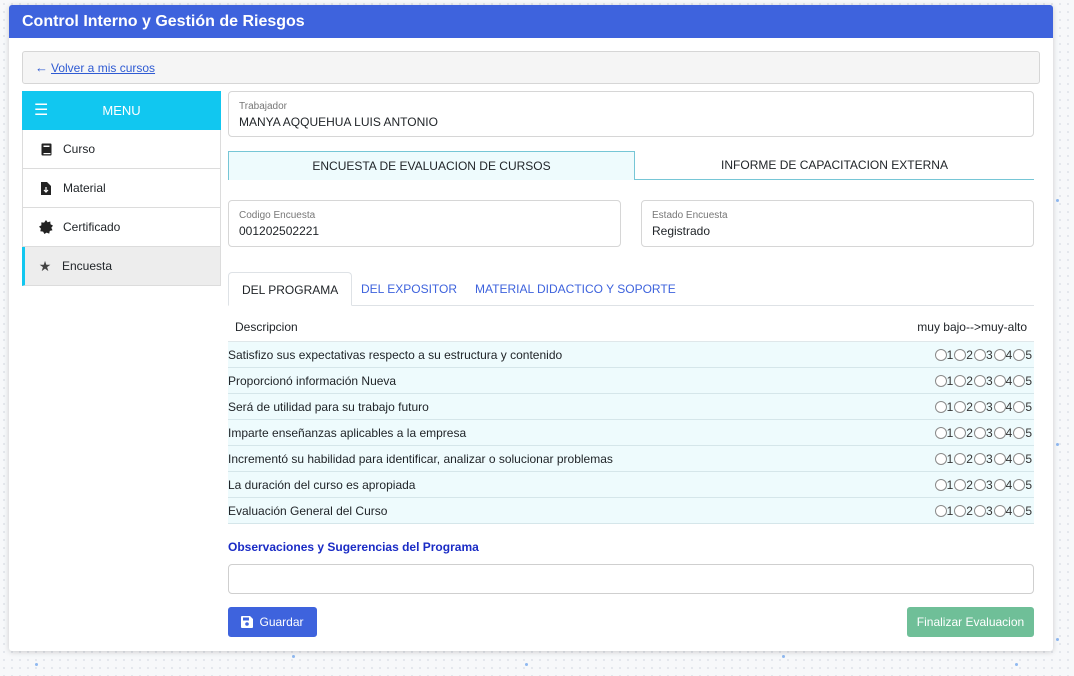  Describe the element at coordinates (834, 165) in the screenshot. I see `tab-informe: INFORME DE CAPACITACION EXTERNA` at that location.